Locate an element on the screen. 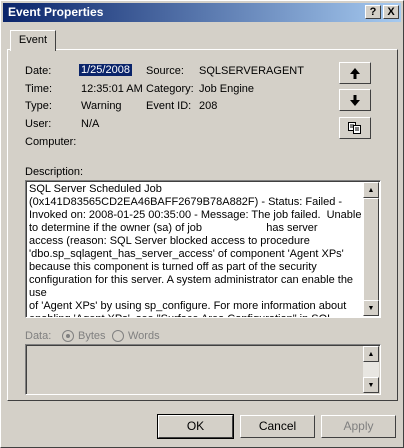 This screenshot has height=448, width=404. words-label: Words is located at coordinates (144, 336).